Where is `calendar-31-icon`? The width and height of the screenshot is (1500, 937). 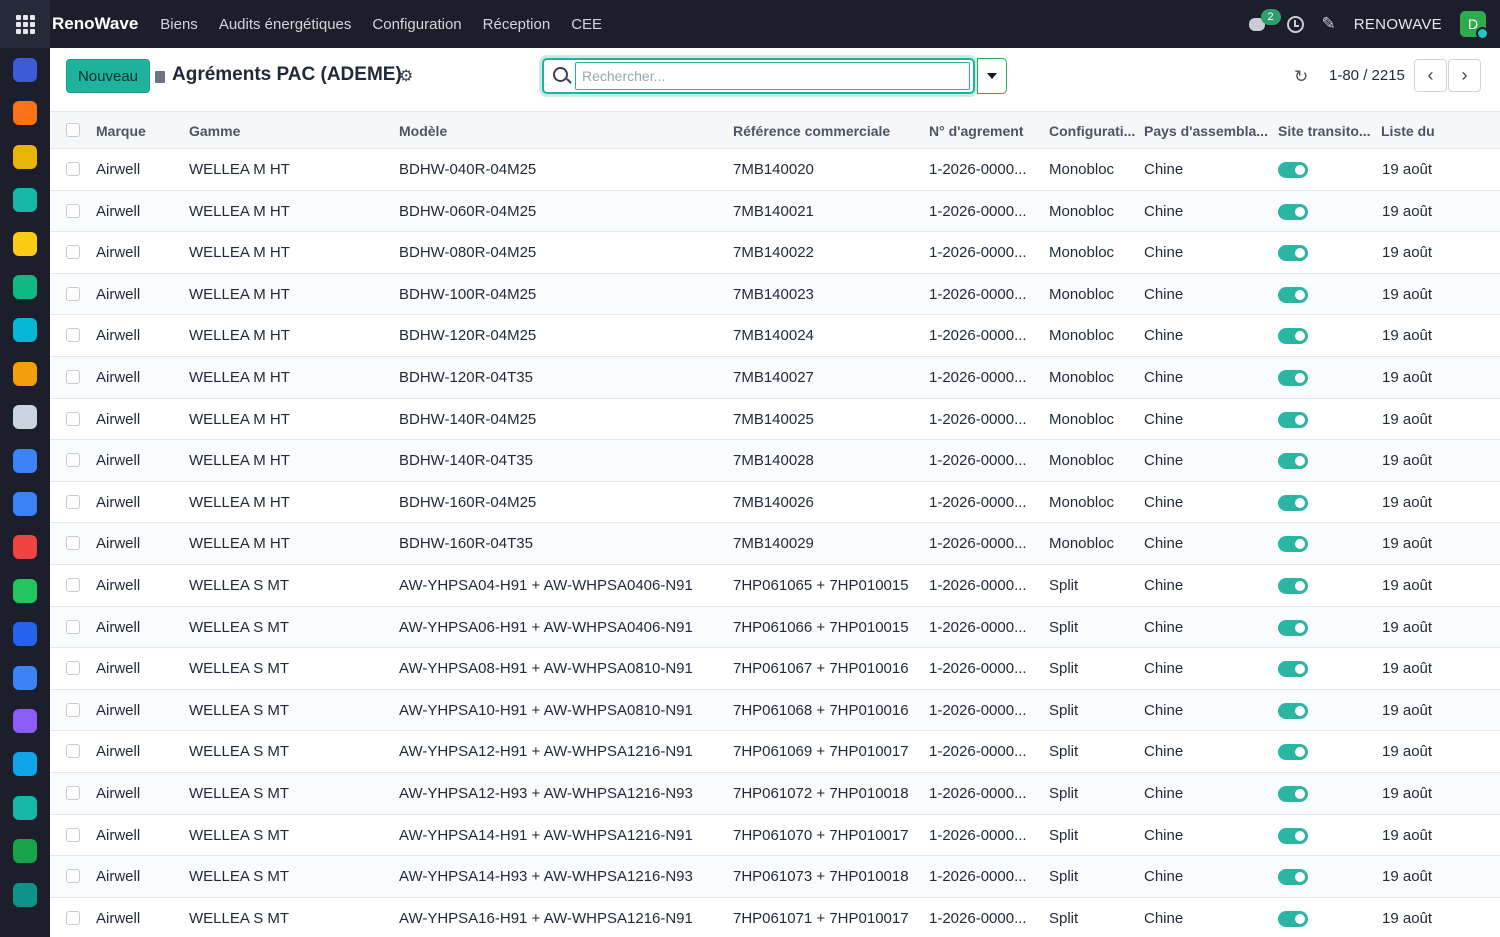
calendar-31-icon is located at coordinates (25, 156).